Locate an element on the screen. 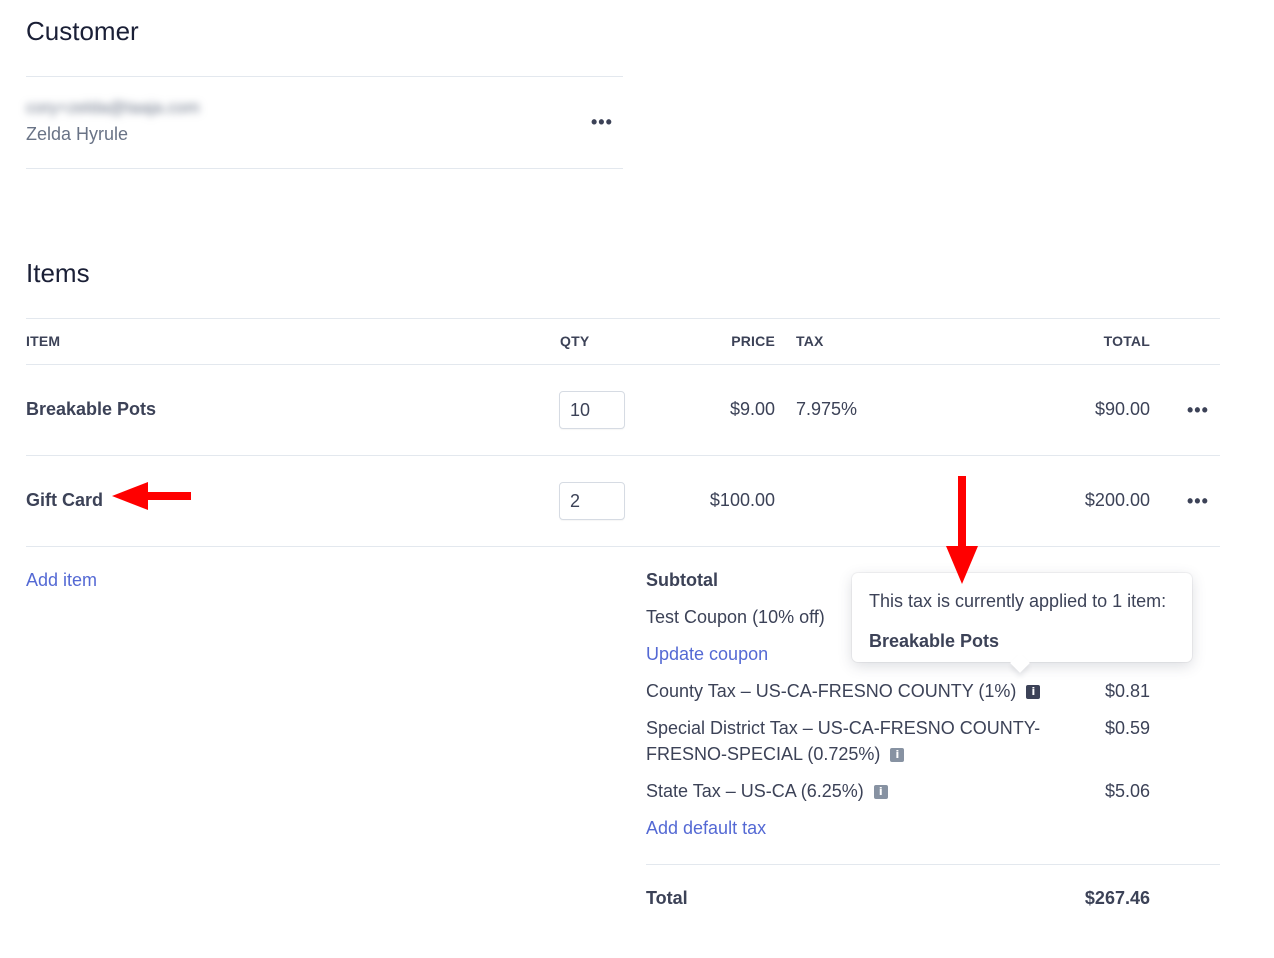 The width and height of the screenshot is (1274, 958). total-label: Total is located at coordinates (667, 898).